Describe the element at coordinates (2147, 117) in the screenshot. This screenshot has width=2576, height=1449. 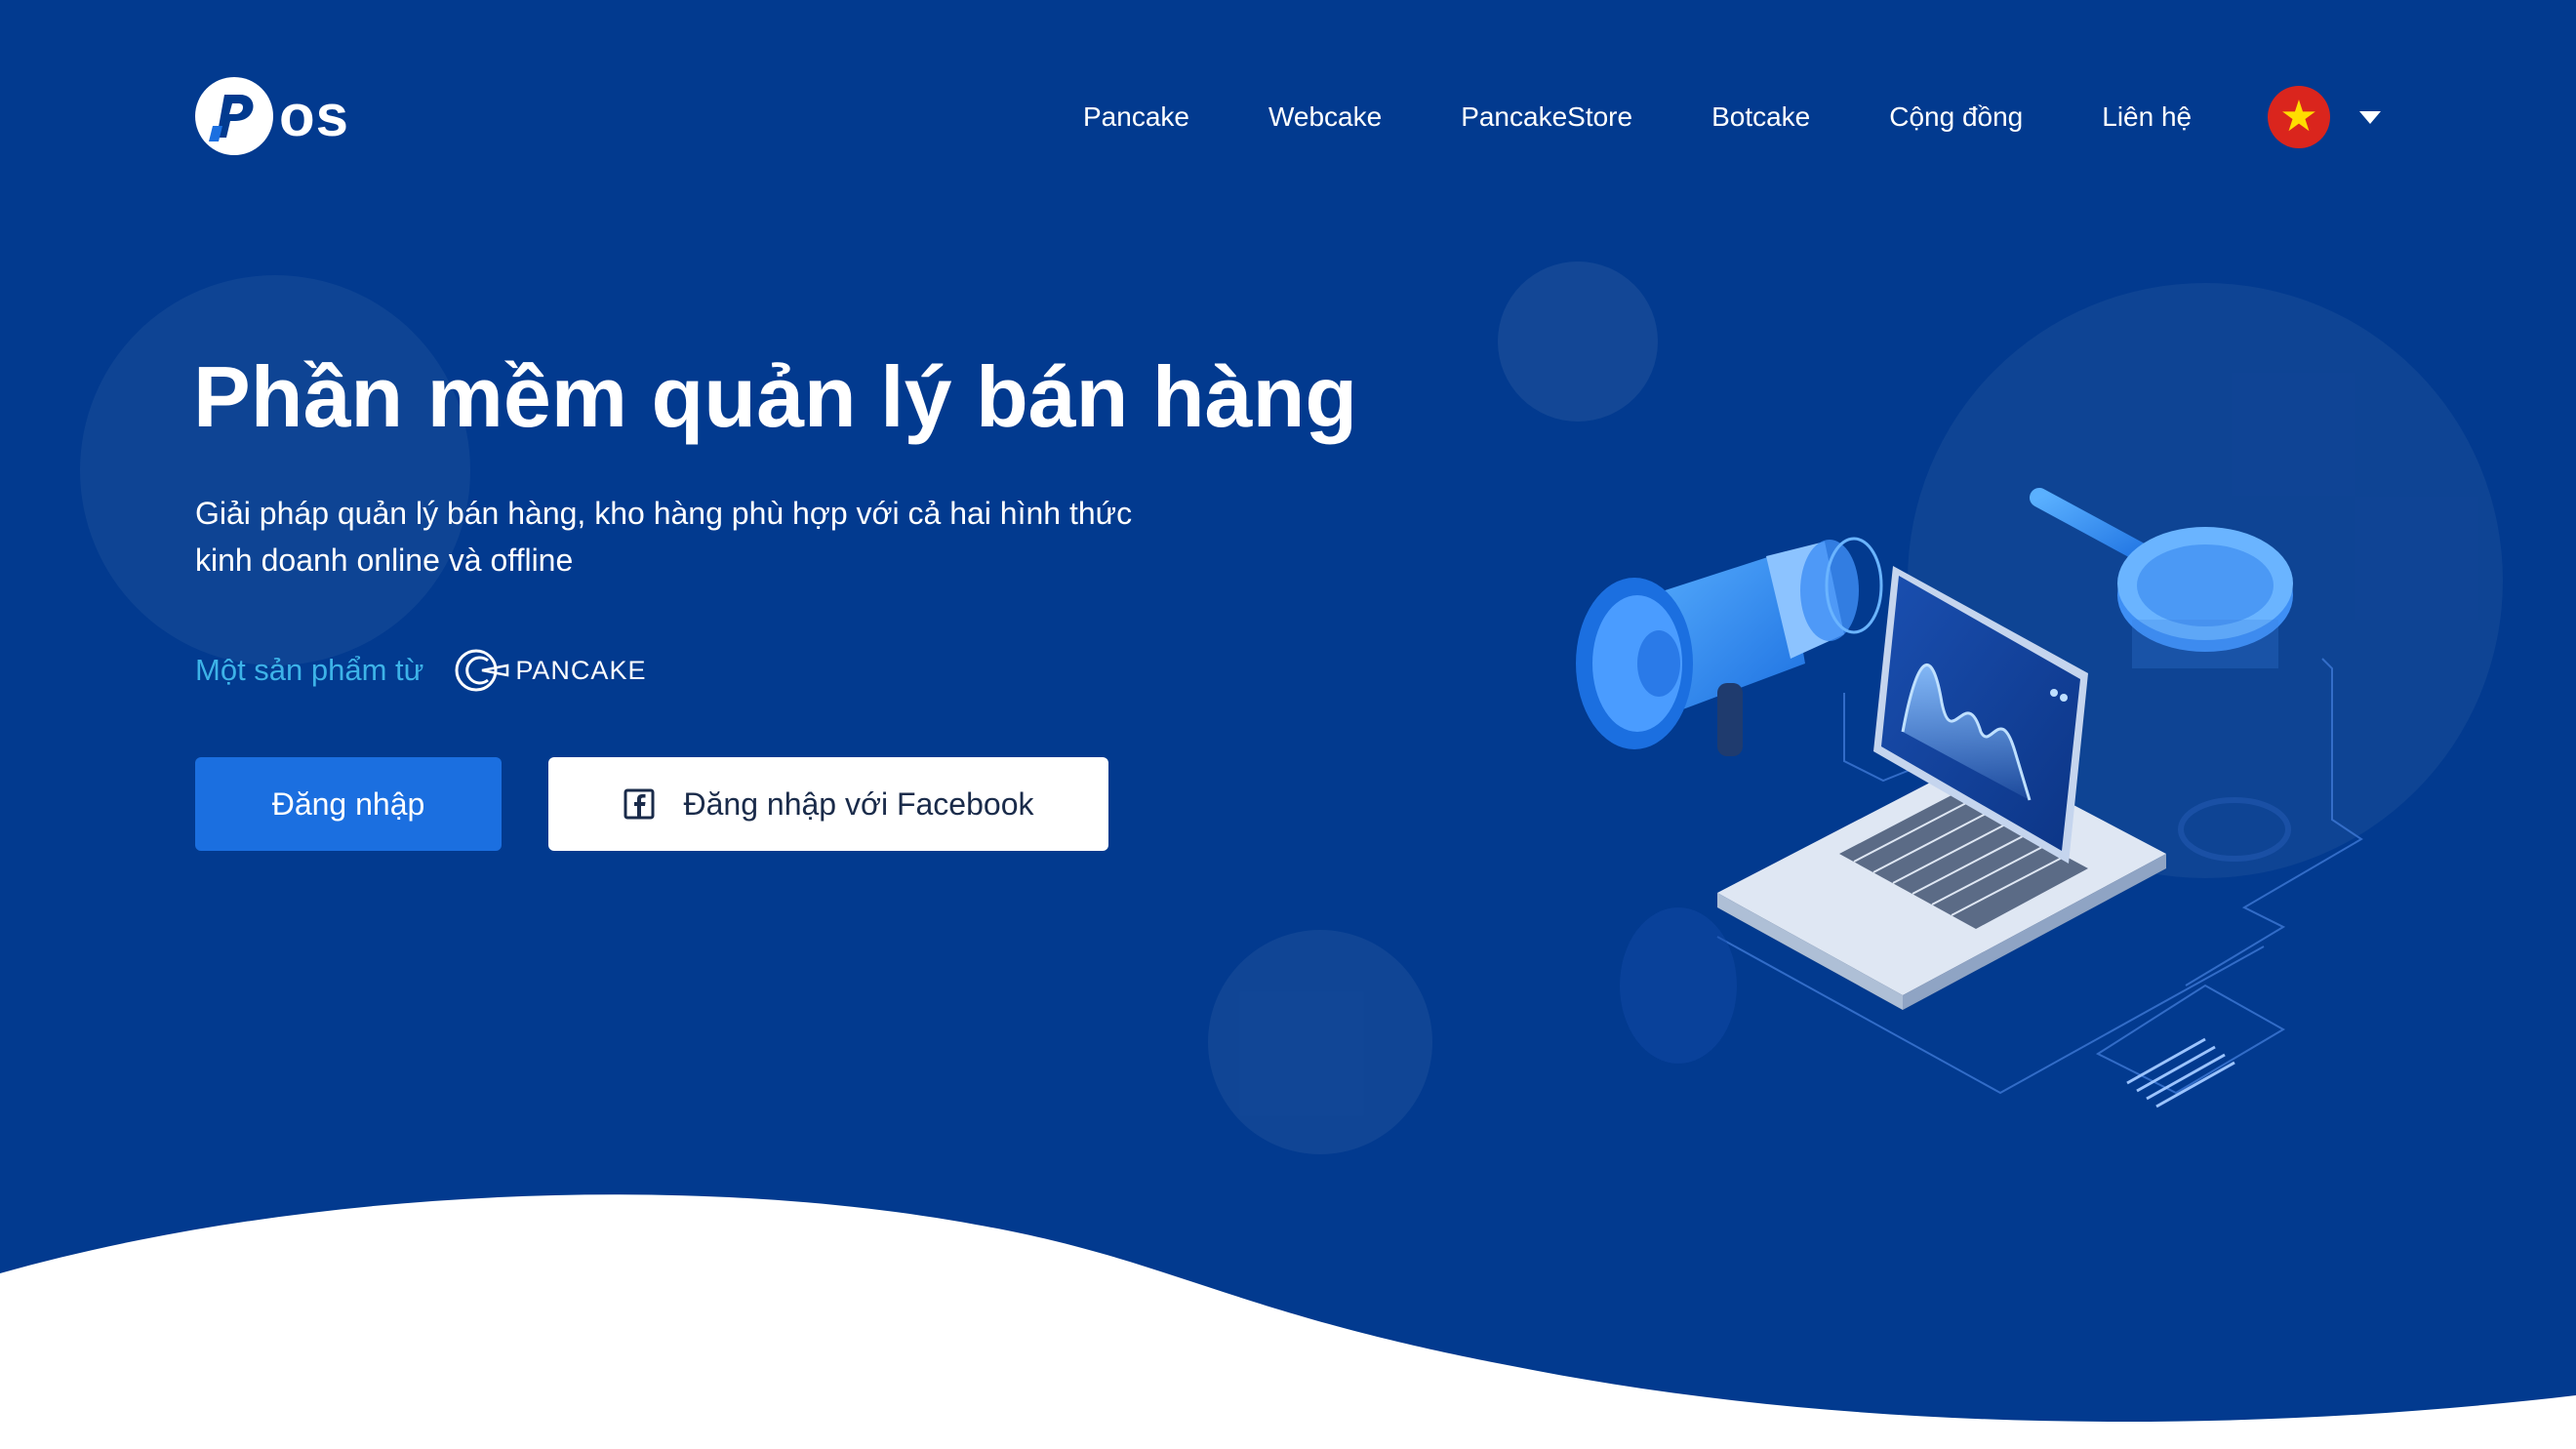
I see `nav-item-contact: Liên hệ` at that location.